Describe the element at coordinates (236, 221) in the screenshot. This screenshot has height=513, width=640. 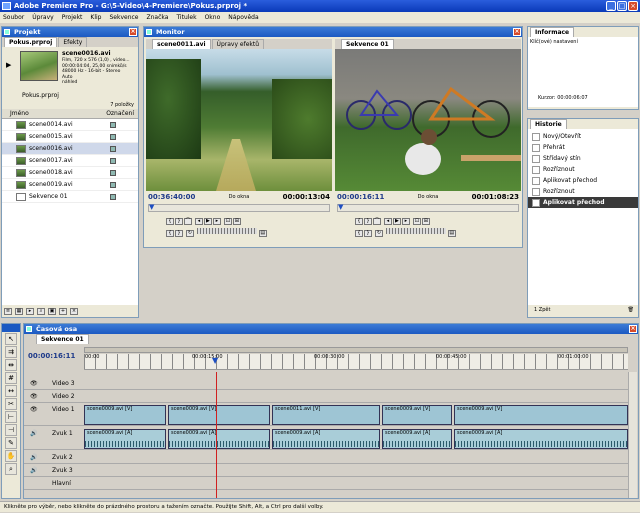
I see `overlay-icon: ⊞` at that location.